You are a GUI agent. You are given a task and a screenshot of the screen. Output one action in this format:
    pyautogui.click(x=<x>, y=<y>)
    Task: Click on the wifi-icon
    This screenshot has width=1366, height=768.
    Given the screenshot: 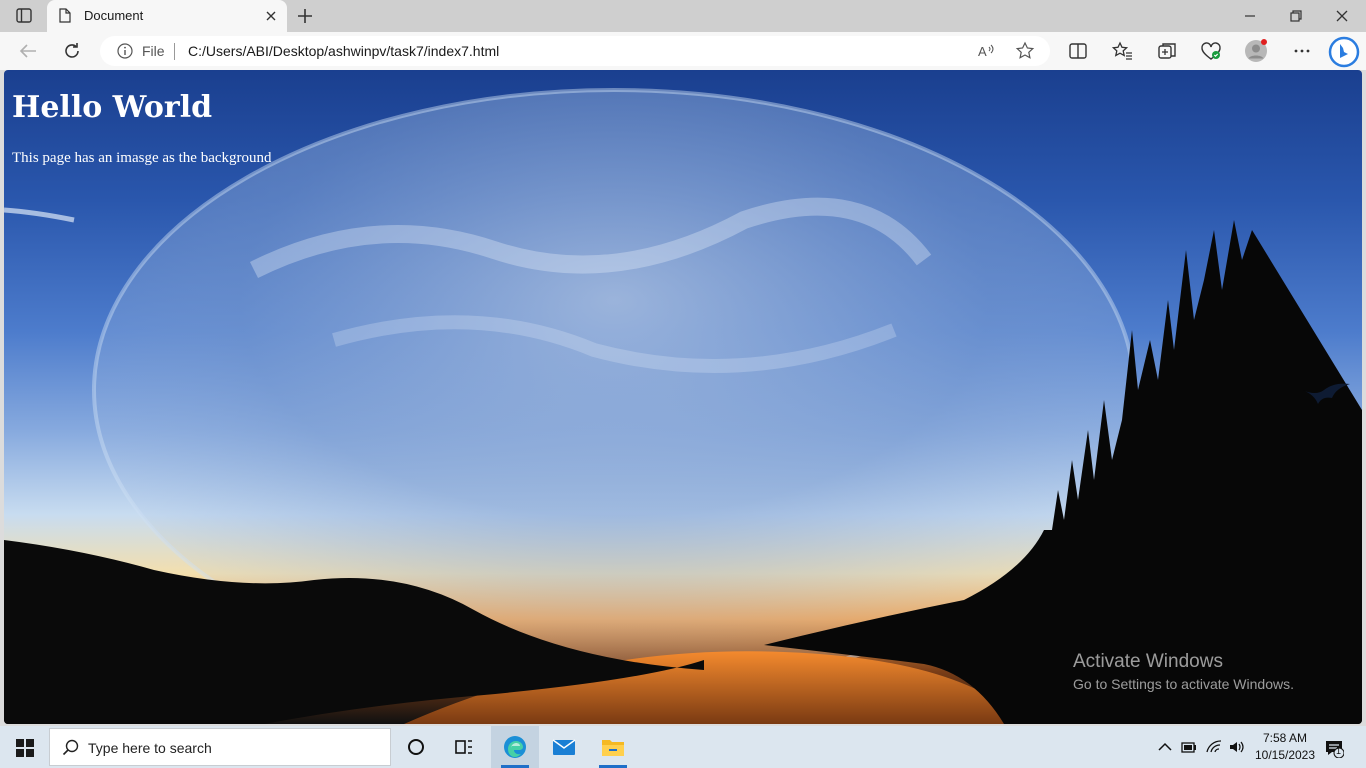 What is the action you would take?
    pyautogui.click(x=1214, y=747)
    